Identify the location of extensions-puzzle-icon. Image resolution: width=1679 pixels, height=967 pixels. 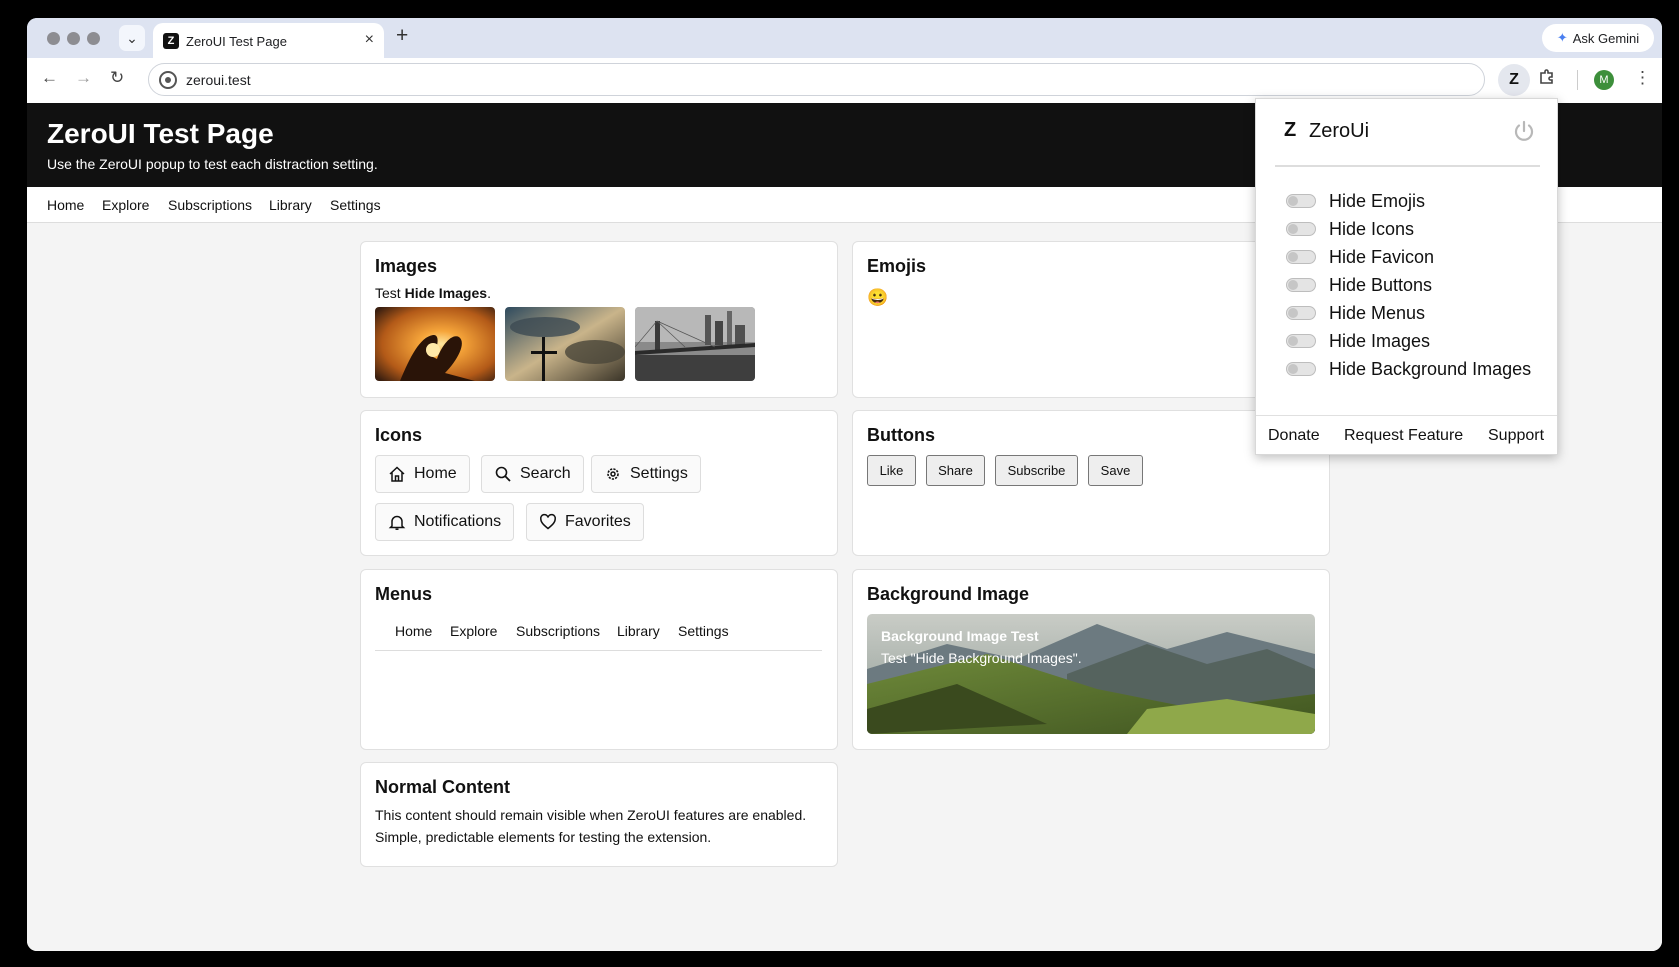
(1547, 79).